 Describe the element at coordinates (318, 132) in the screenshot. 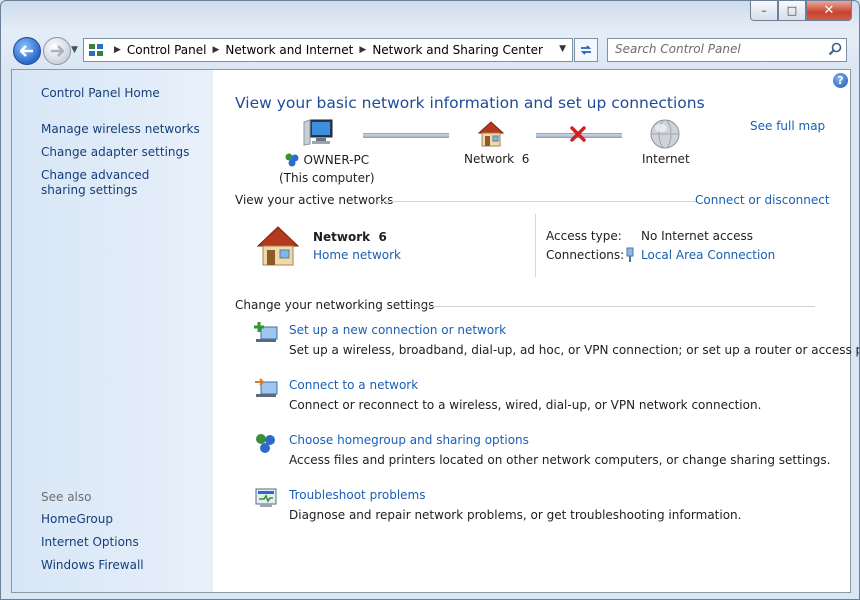

I see `computer-icon` at that location.